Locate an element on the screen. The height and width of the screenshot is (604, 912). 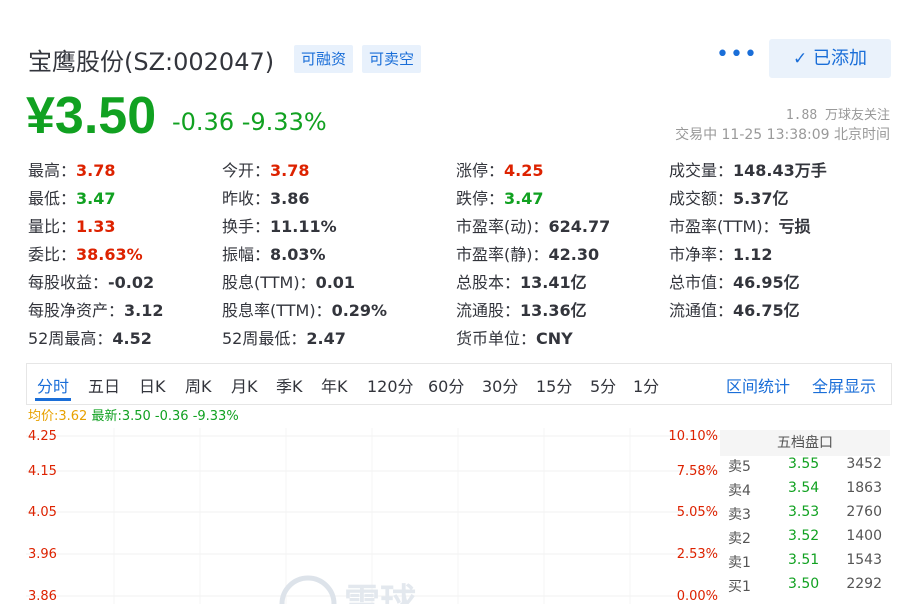
quote-value: 3.12 is located at coordinates (144, 310).